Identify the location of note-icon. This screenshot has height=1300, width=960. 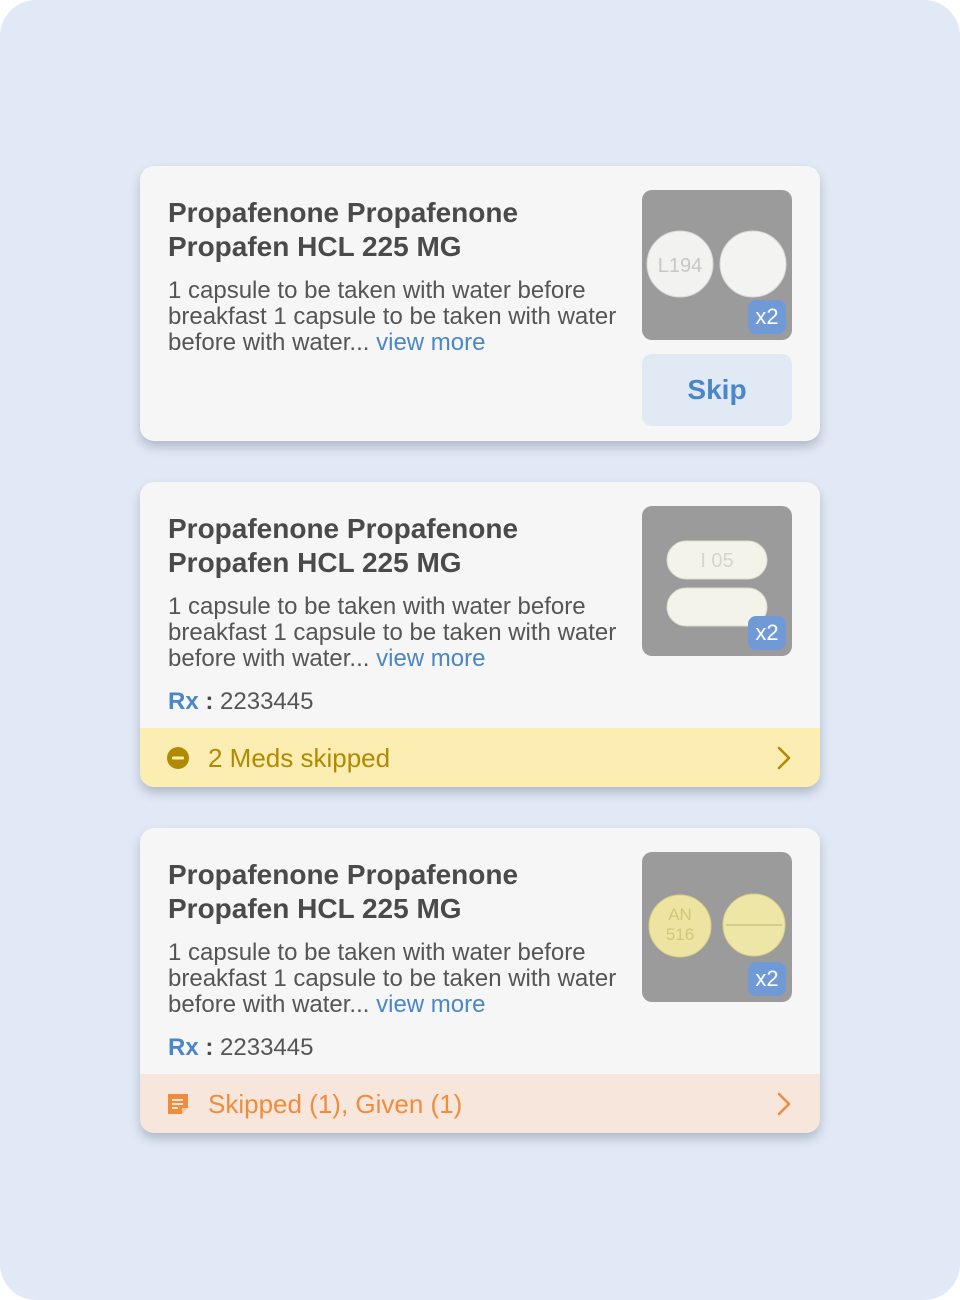
(178, 1104).